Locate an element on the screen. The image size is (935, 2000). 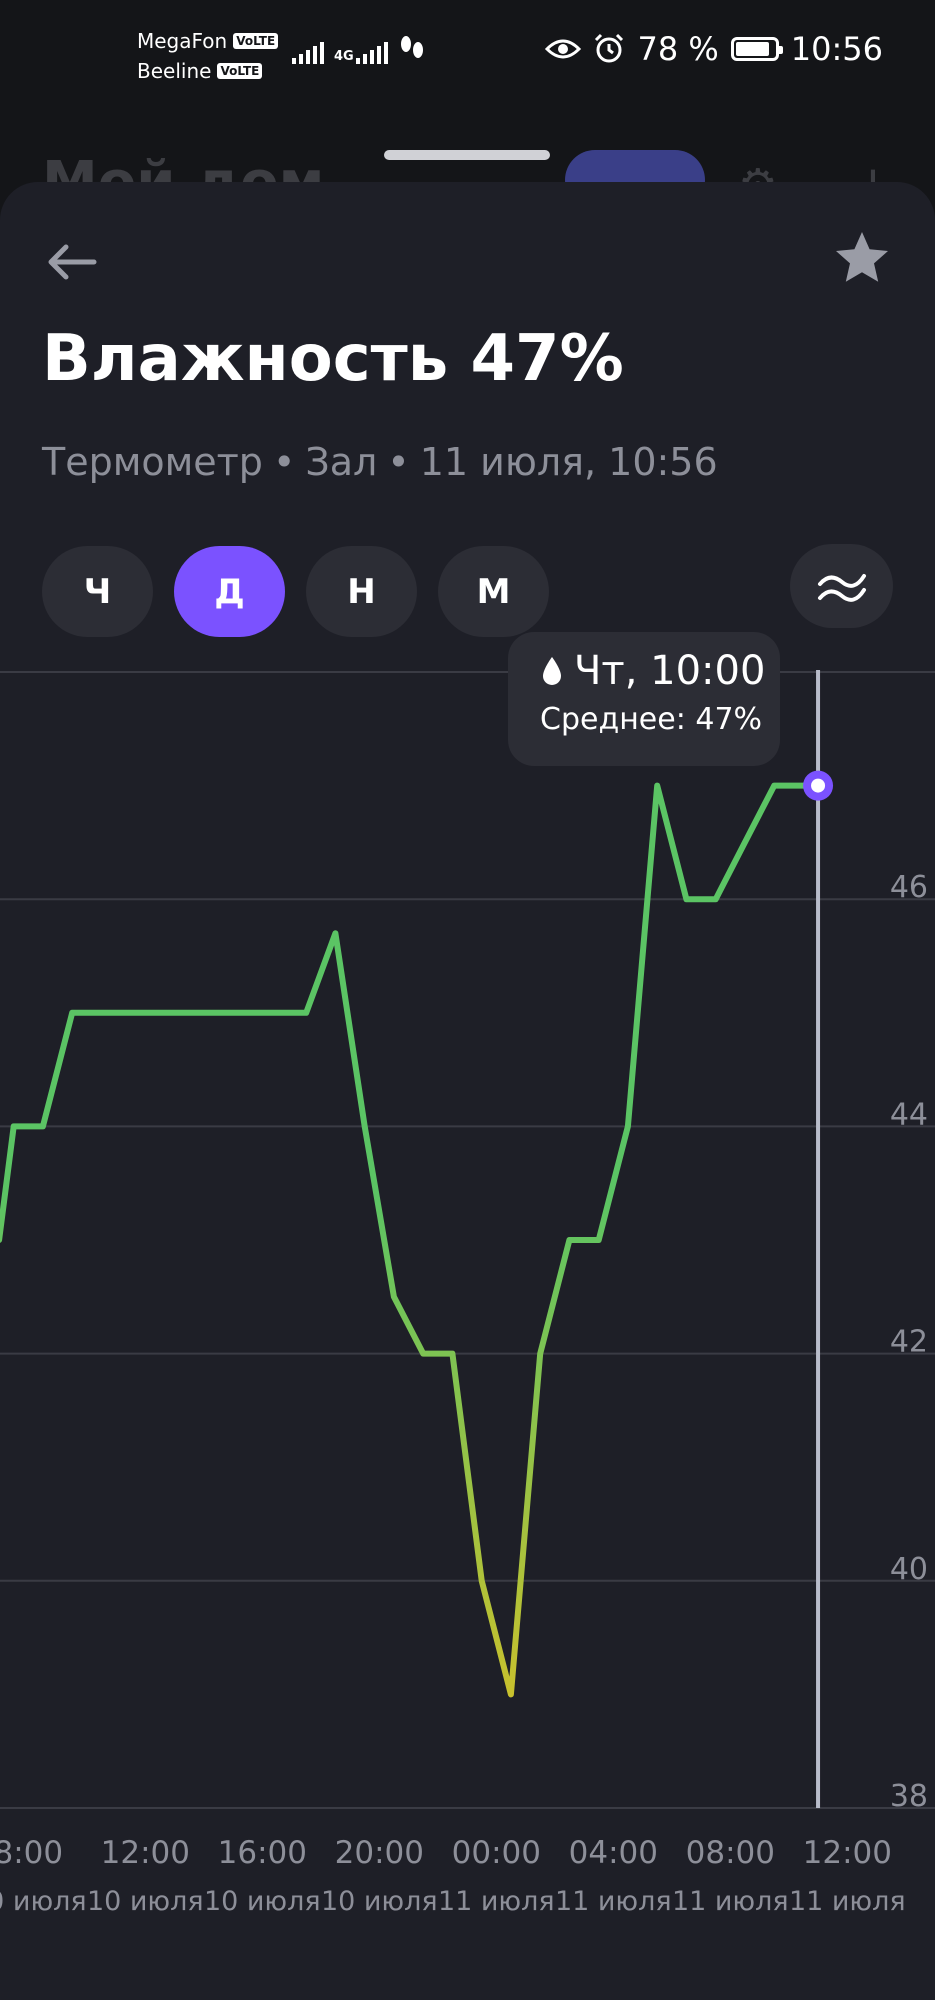
x-tick-time: 20:00 is located at coordinates (379, 1853).